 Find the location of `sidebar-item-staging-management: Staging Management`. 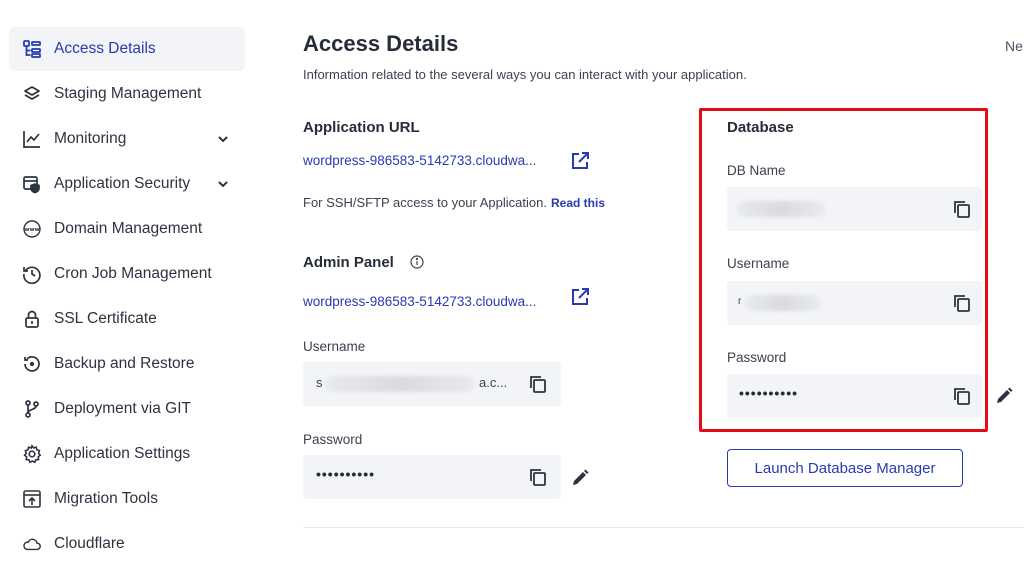

sidebar-item-staging-management: Staging Management is located at coordinates (127, 94).